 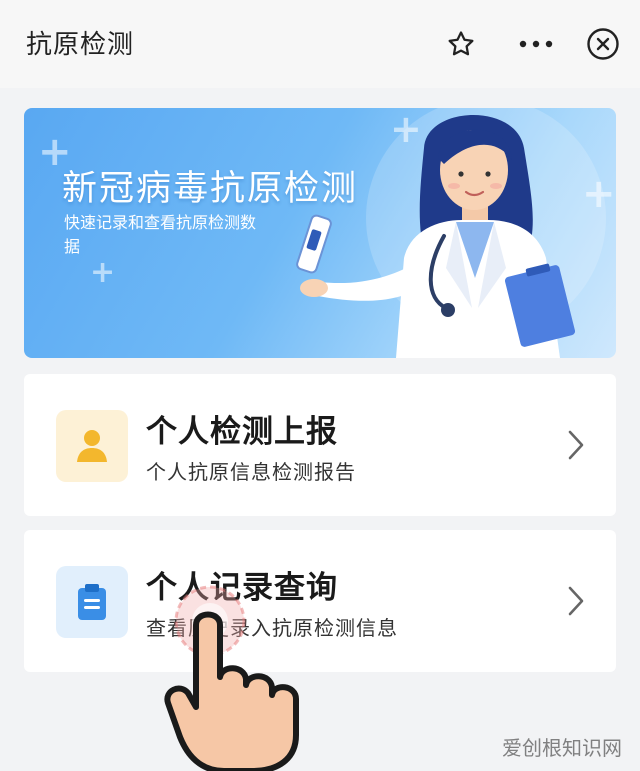 I want to click on person-icon-tile, so click(x=92, y=446).